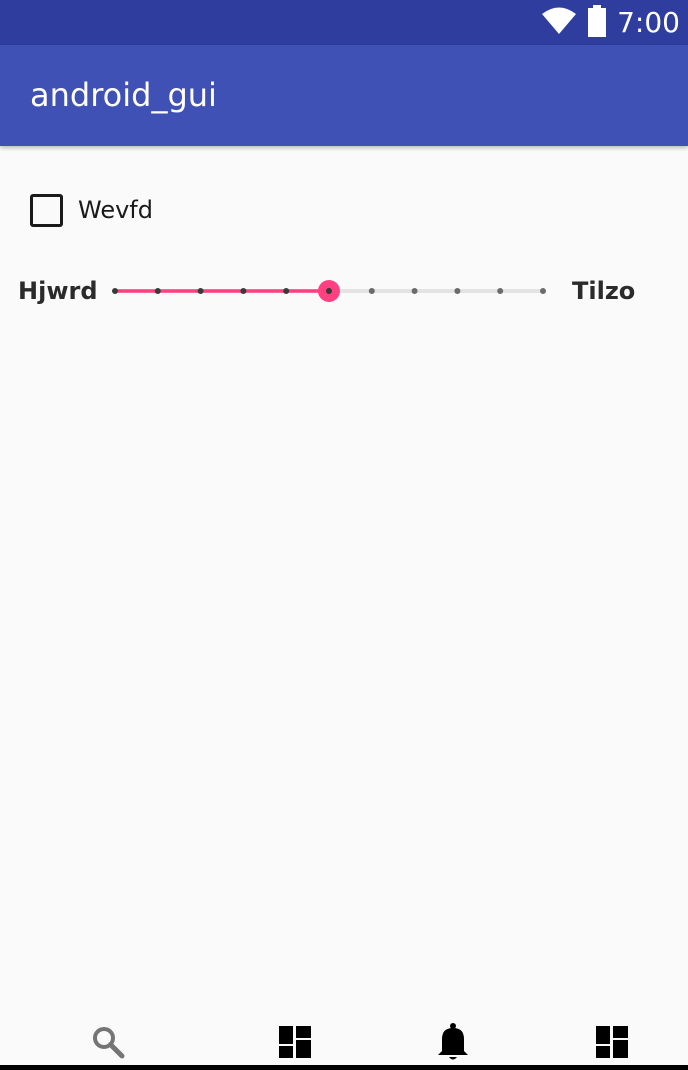 This screenshot has width=688, height=1070. Describe the element at coordinates (344, 95) in the screenshot. I see `app-bar: android_gui` at that location.